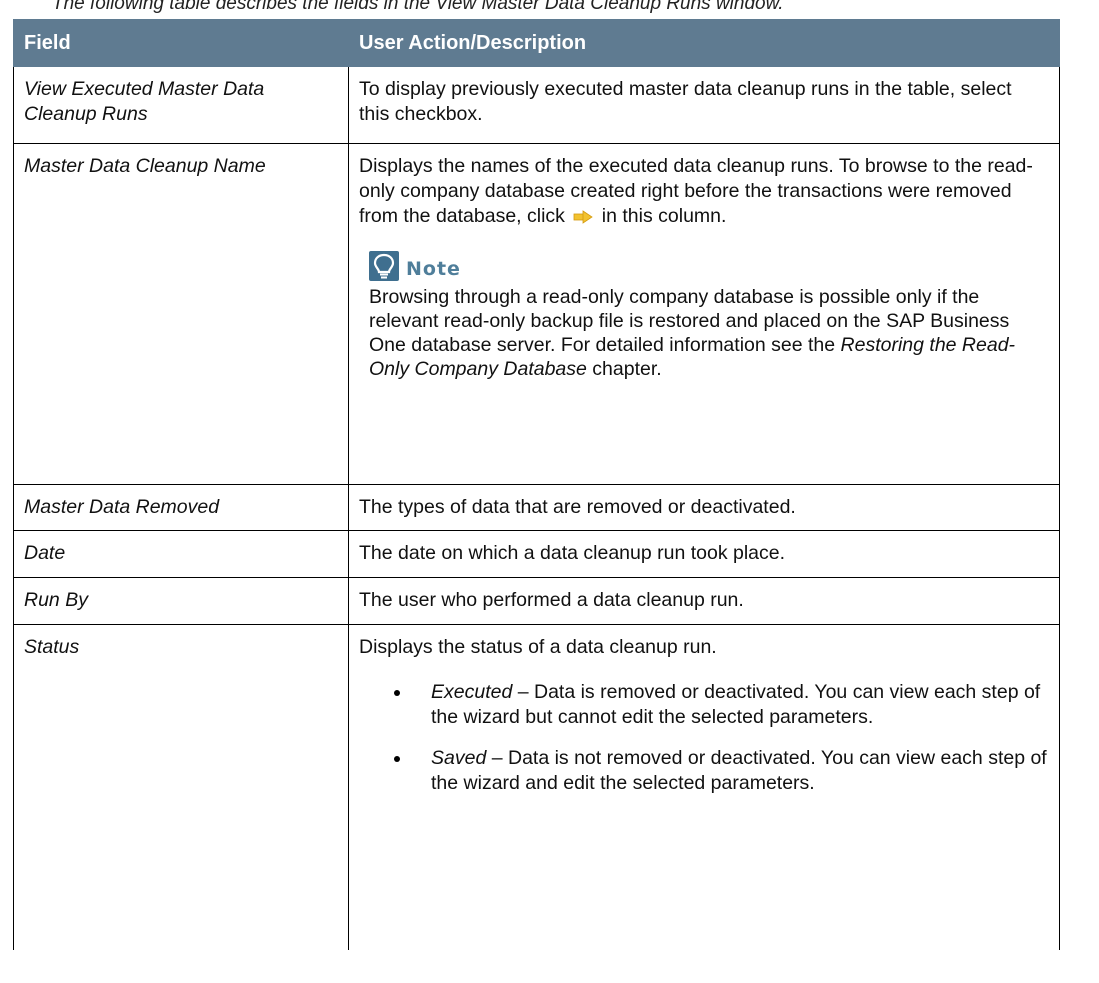 This screenshot has width=1099, height=983. I want to click on field-name: Status, so click(181, 787).